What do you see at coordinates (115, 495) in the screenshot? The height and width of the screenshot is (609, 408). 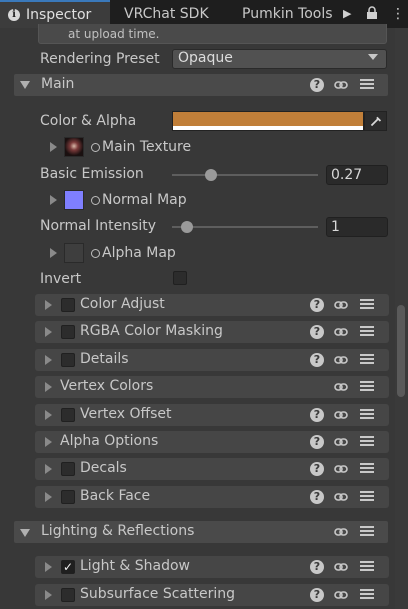 I see `subpanel-label: Back Face` at bounding box center [115, 495].